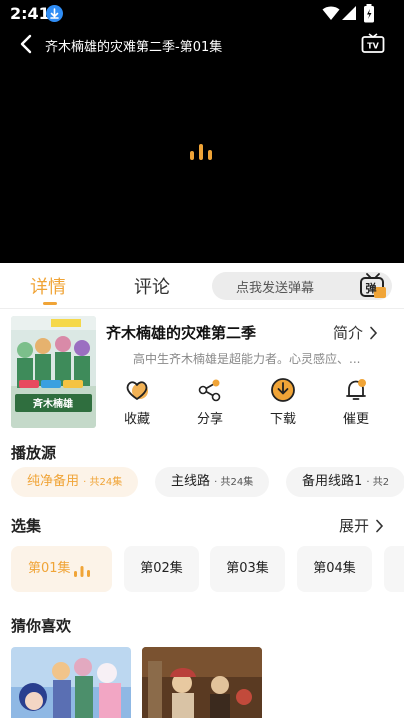  What do you see at coordinates (332, 481) in the screenshot?
I see `source-name: 备用线路1` at bounding box center [332, 481].